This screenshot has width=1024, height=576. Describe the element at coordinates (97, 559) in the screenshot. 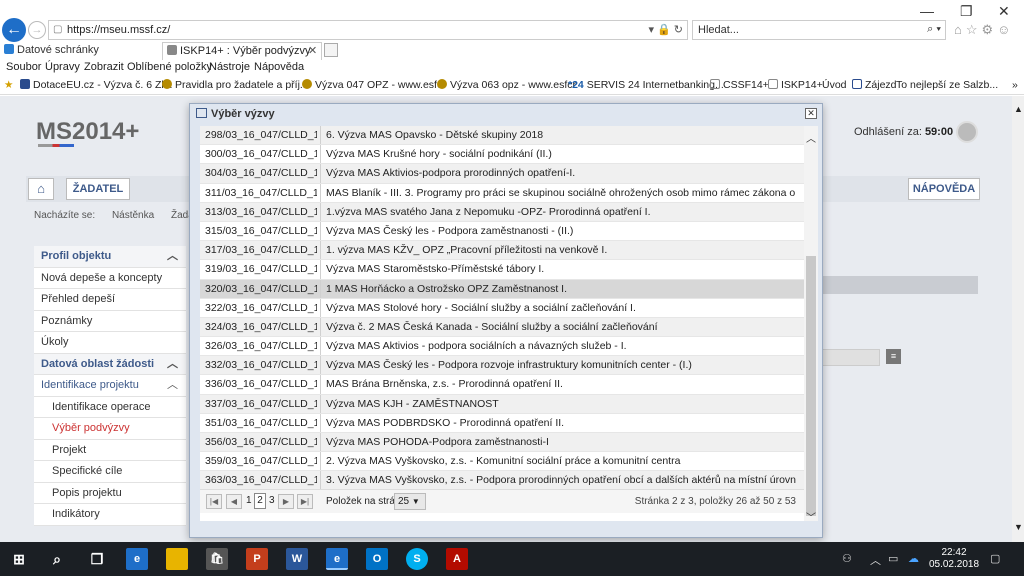

I see `task-view-icon: ❐` at that location.